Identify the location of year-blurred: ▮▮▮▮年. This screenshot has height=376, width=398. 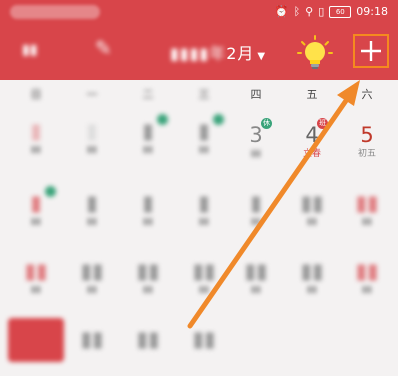
(198, 53).